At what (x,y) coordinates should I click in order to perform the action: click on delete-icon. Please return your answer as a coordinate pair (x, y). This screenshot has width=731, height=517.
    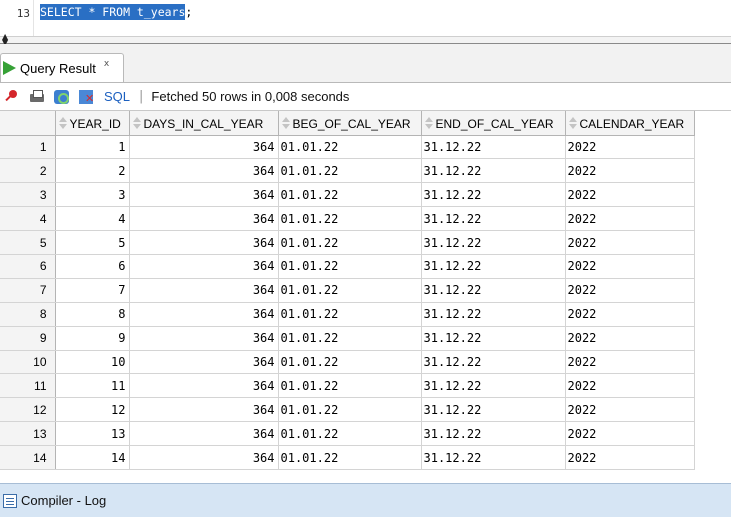
    Looking at the image, I should click on (87, 97).